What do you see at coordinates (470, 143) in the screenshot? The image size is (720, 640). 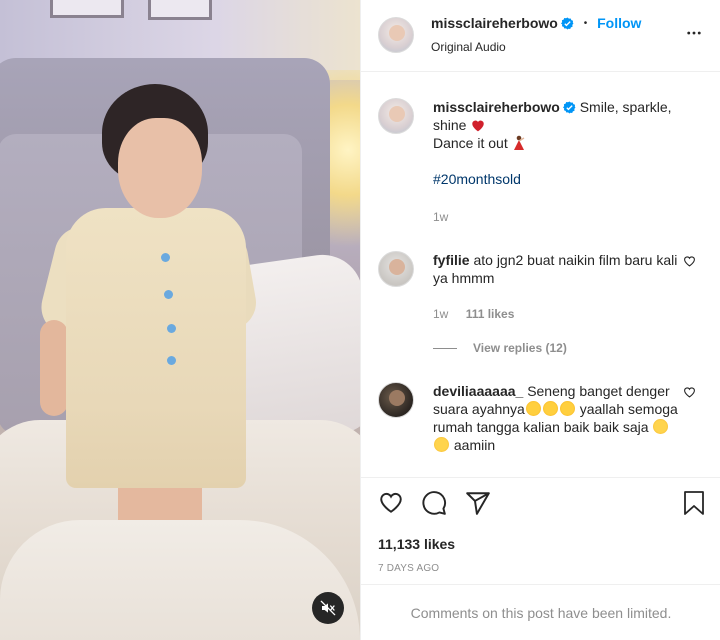 I see `caption-line-3: Dance it out` at bounding box center [470, 143].